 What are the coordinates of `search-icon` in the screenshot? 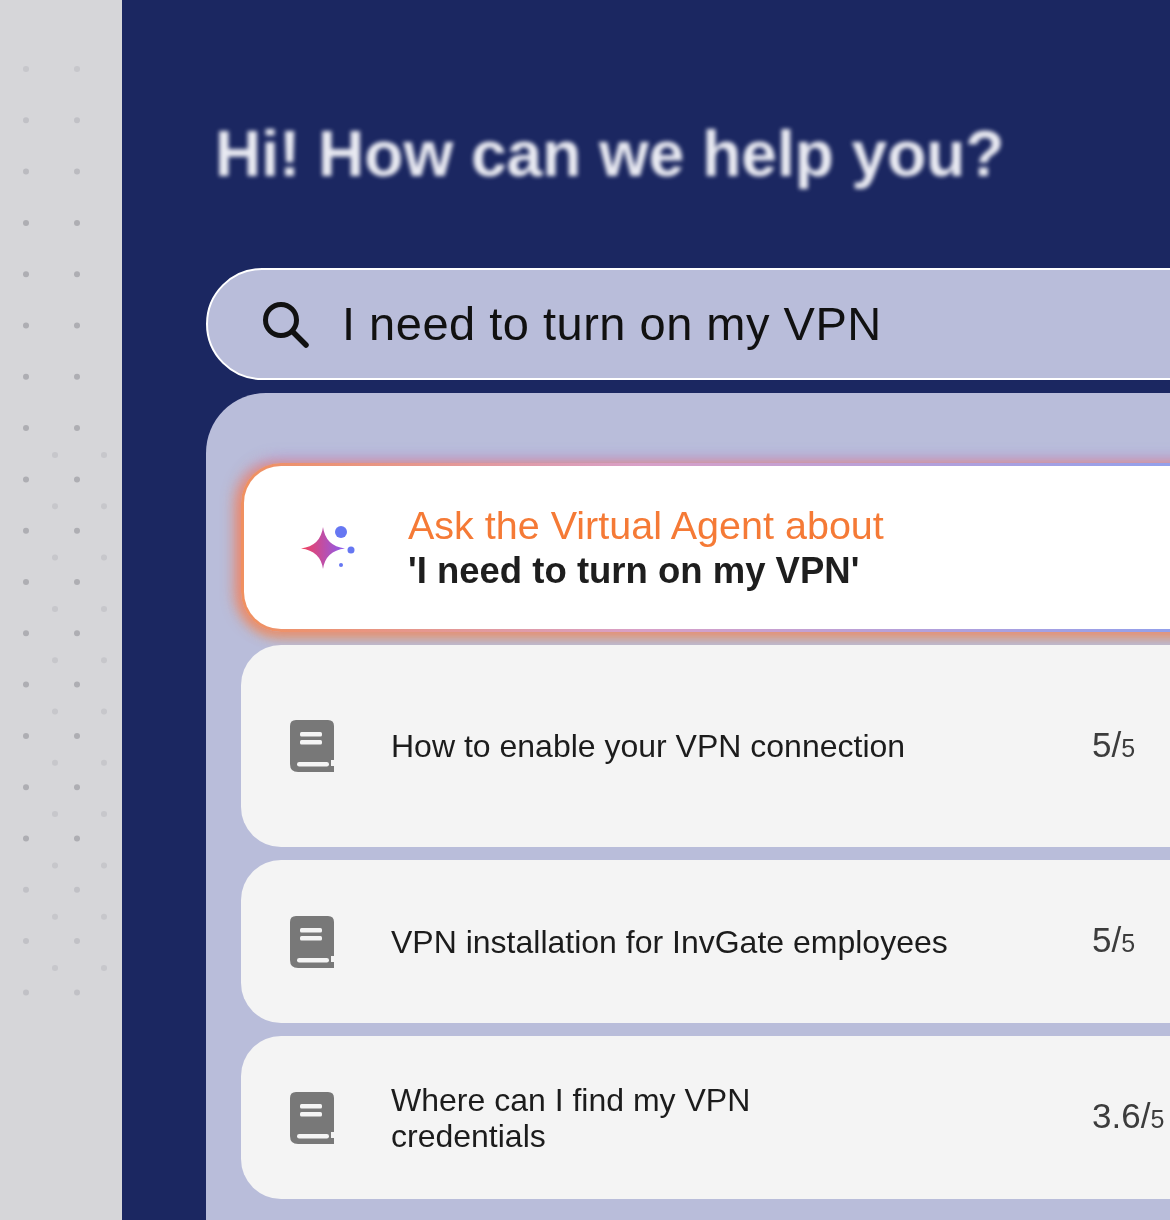 It's located at (285, 324).